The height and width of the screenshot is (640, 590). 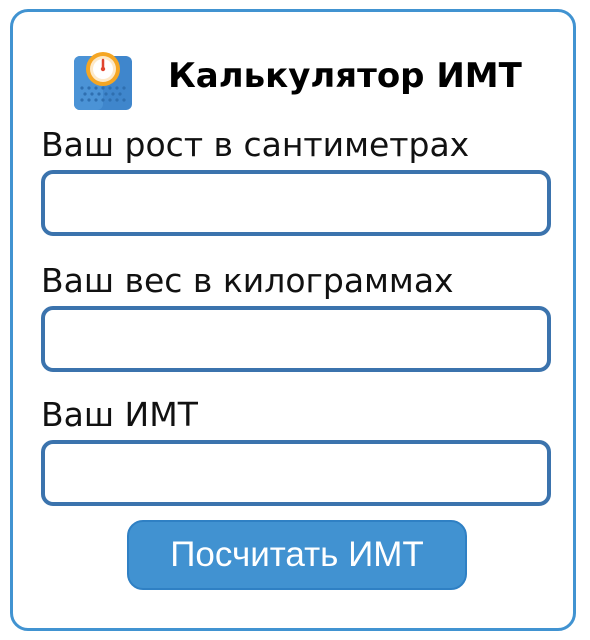 I want to click on bmi-result-field, so click(x=296, y=473).